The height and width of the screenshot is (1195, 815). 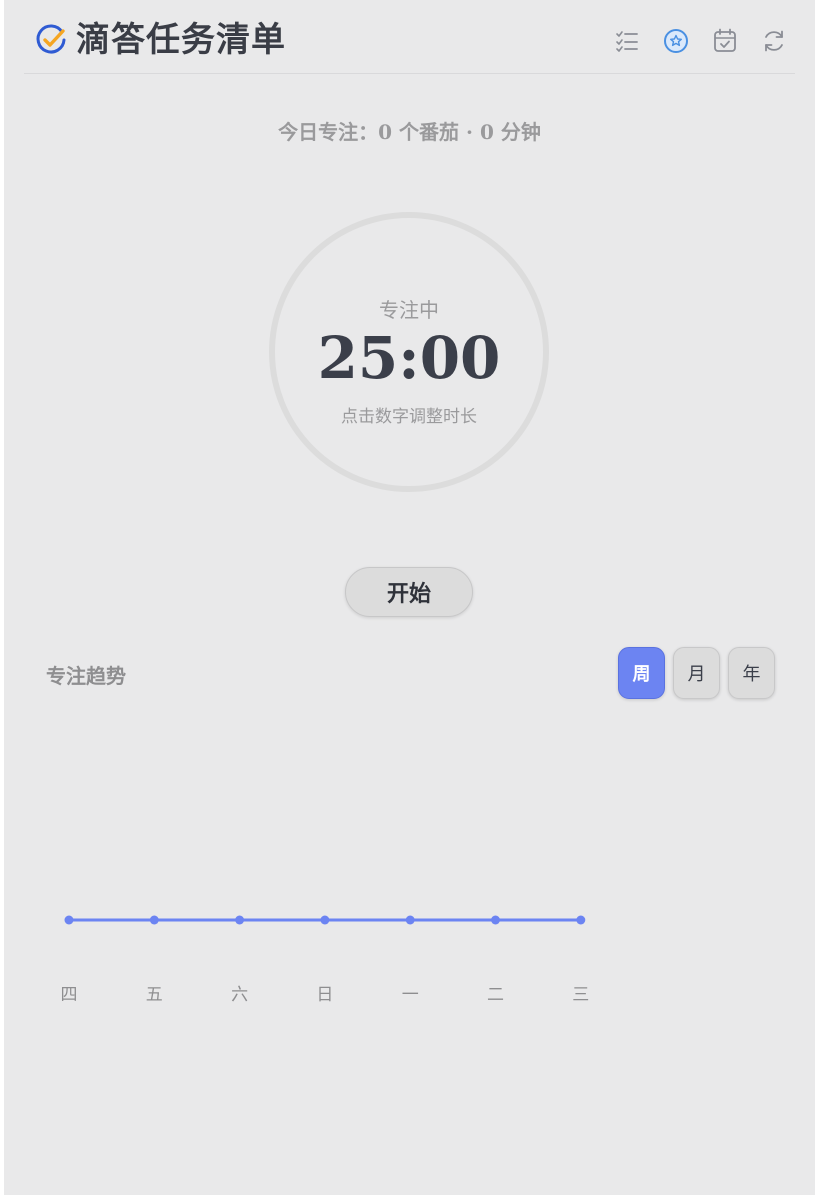 I want to click on brand: 滴答任务清单, so click(x=160, y=40).